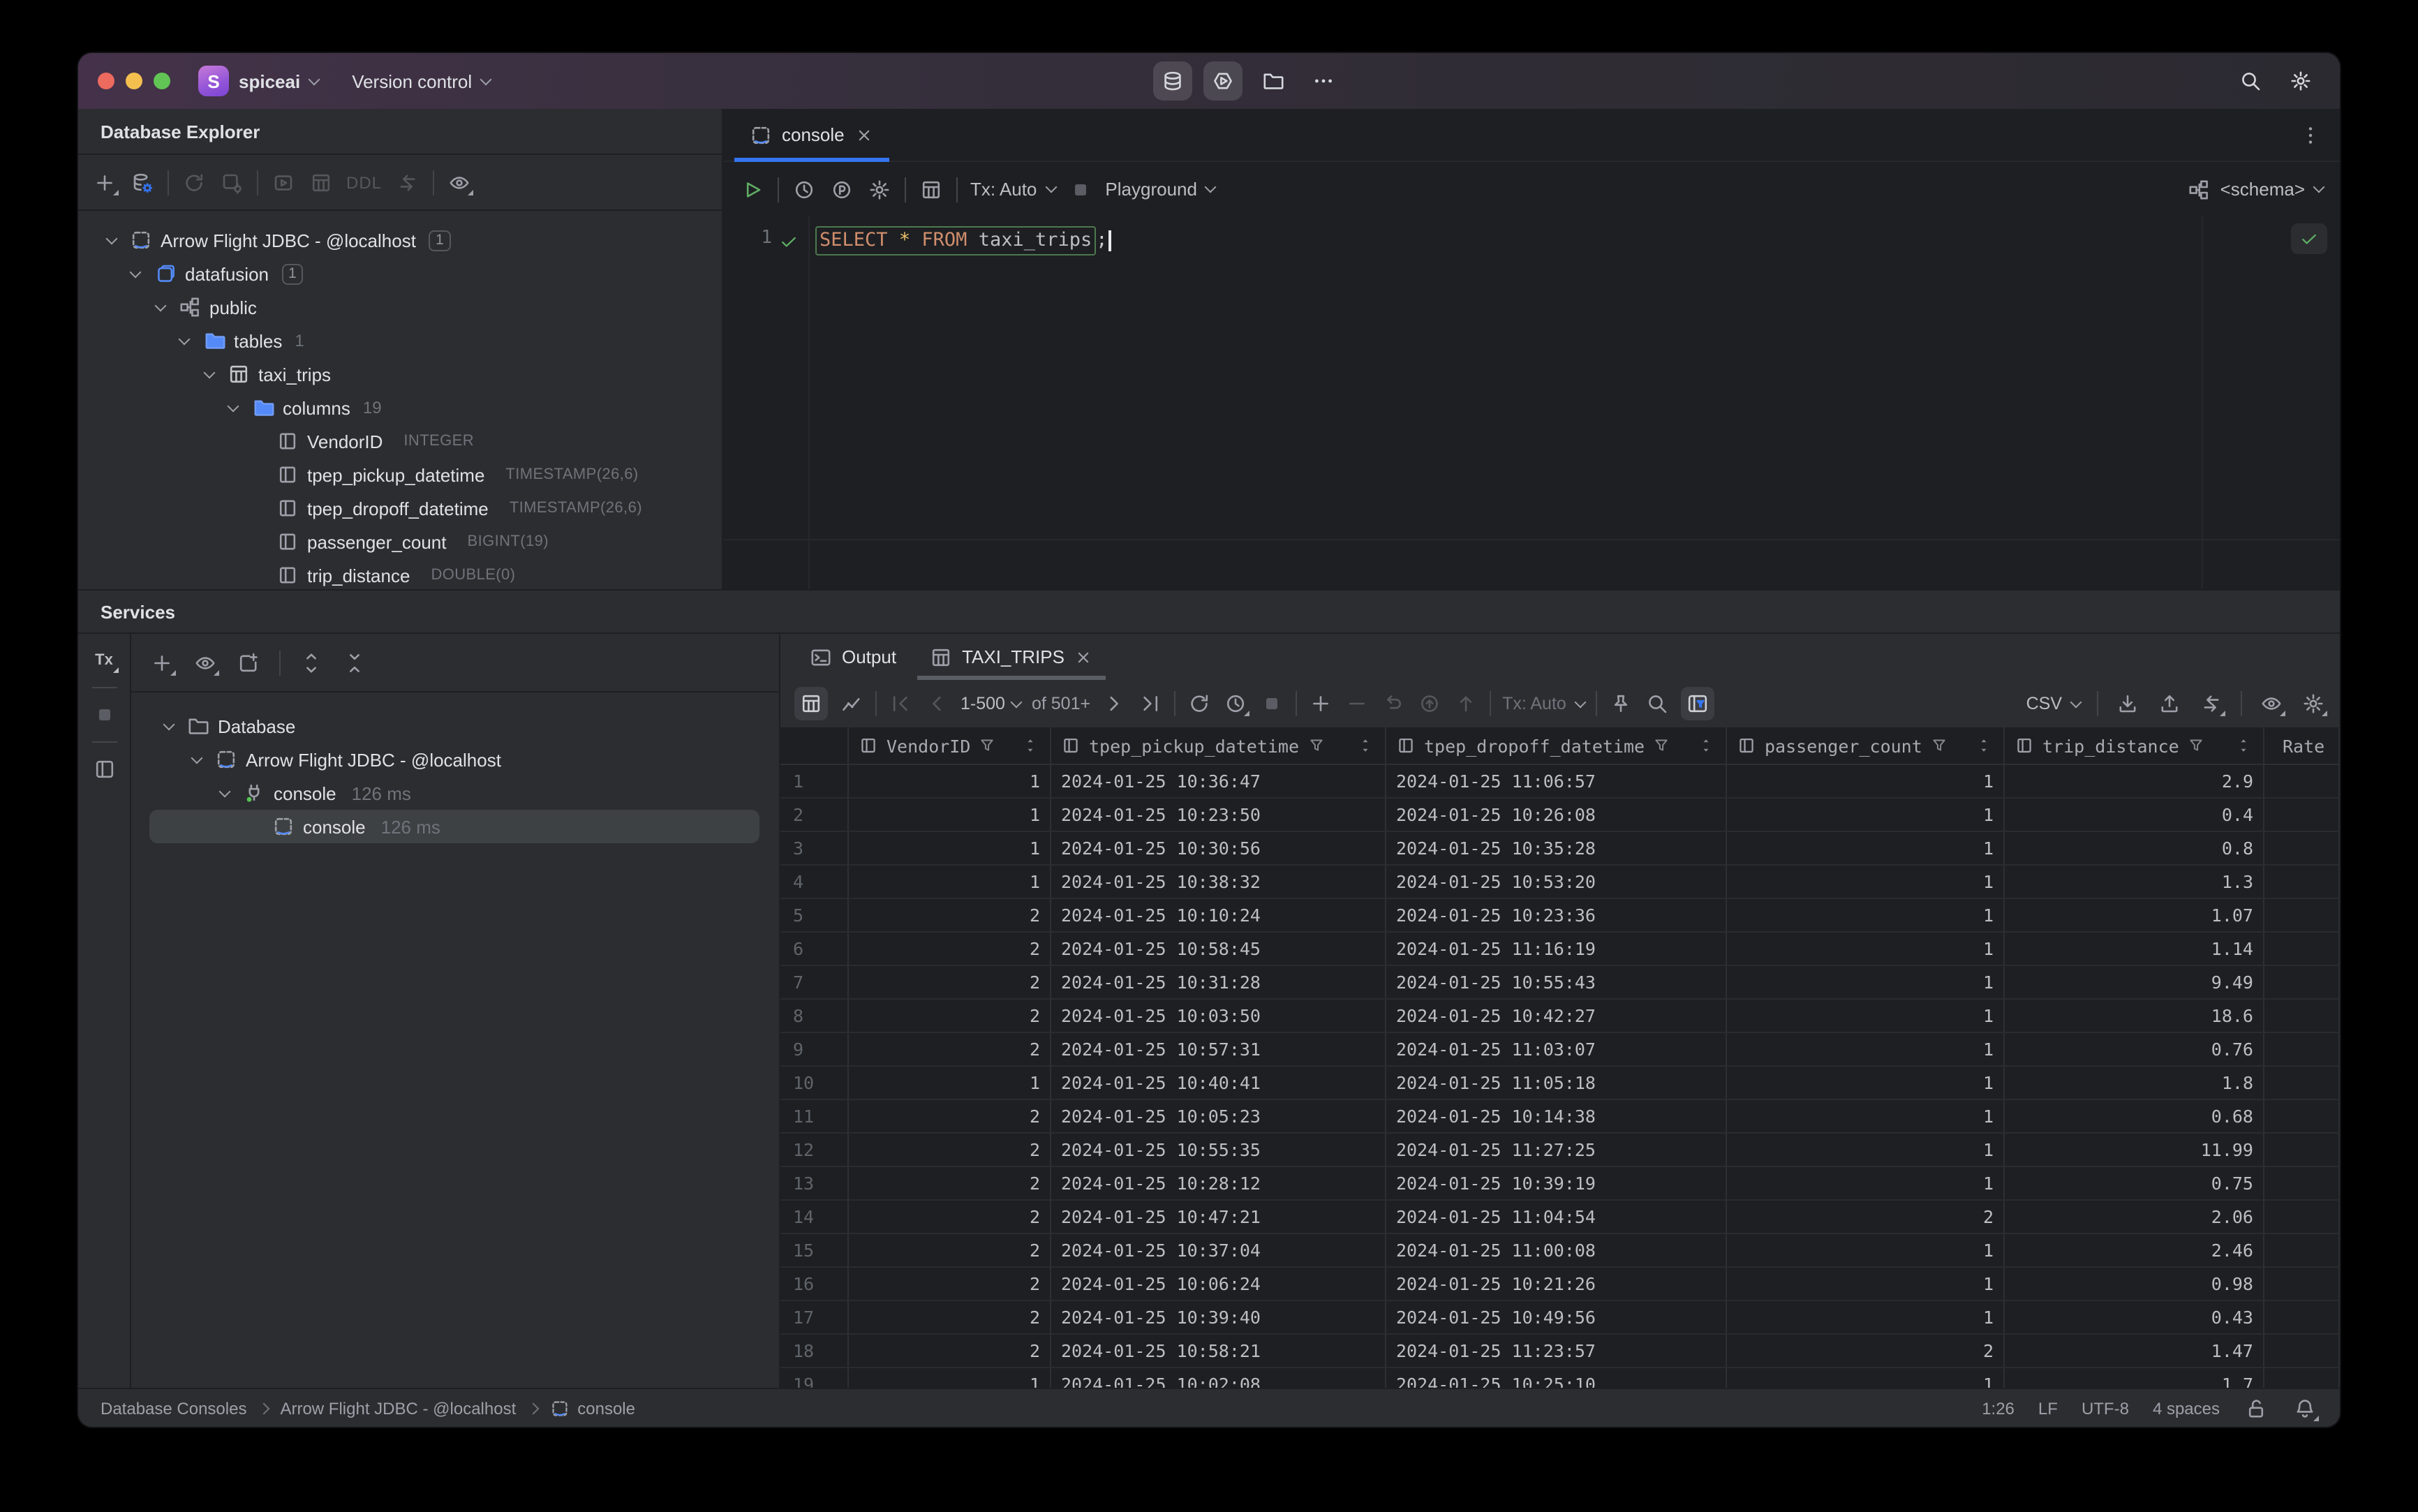  Describe the element at coordinates (134, 81) in the screenshot. I see `minimize-window-button` at that location.